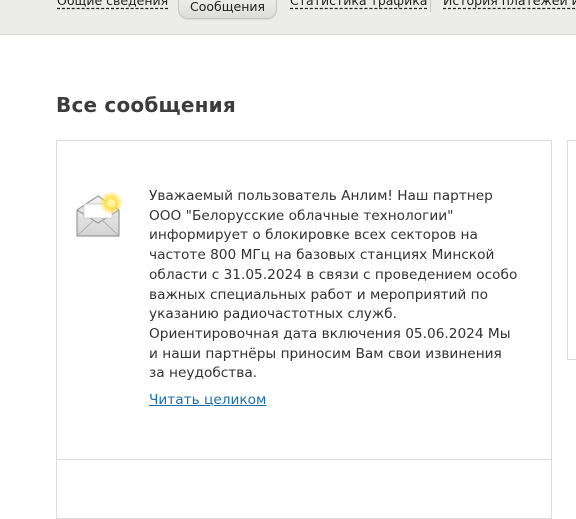 The width and height of the screenshot is (576, 519). I want to click on tab-general-info: Общие сведения, so click(112, 4).